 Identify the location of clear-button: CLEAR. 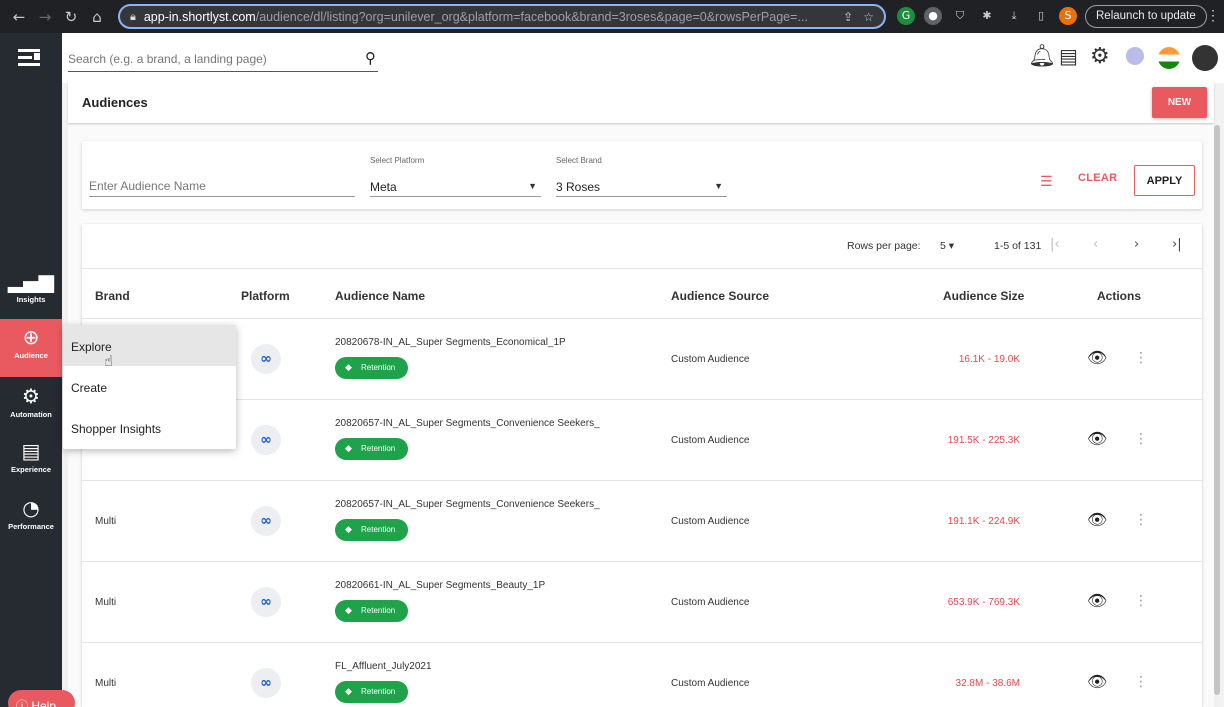
(1097, 178).